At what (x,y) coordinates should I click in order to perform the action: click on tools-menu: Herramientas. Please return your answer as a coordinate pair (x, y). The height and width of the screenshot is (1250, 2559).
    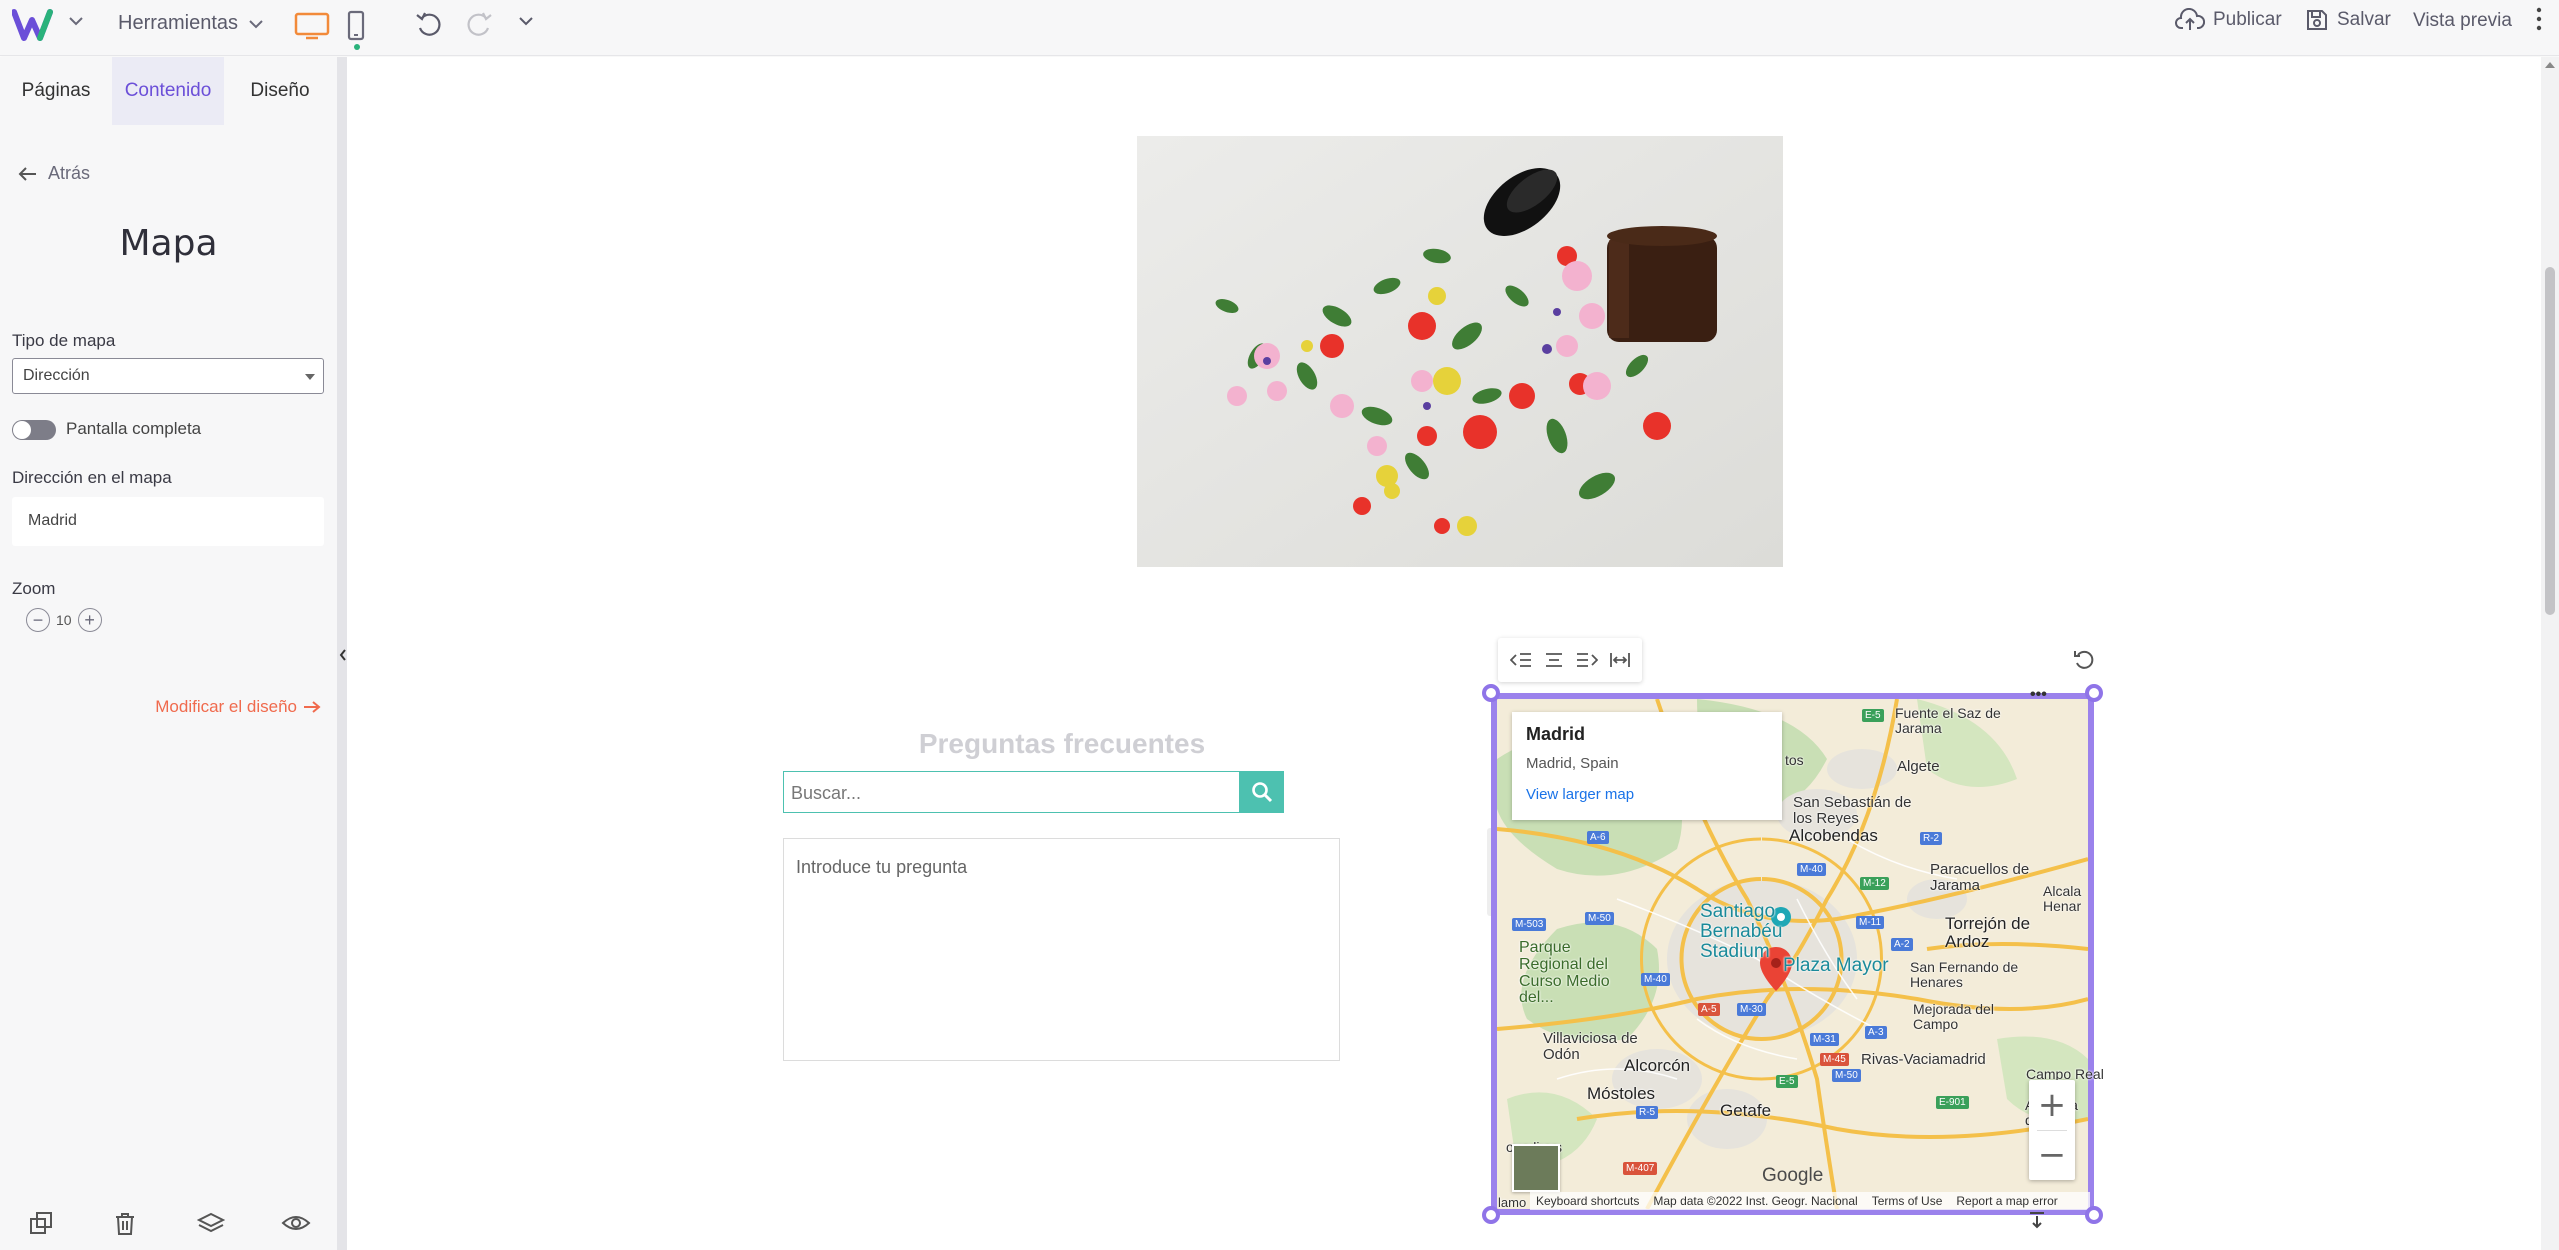
    Looking at the image, I should click on (191, 23).